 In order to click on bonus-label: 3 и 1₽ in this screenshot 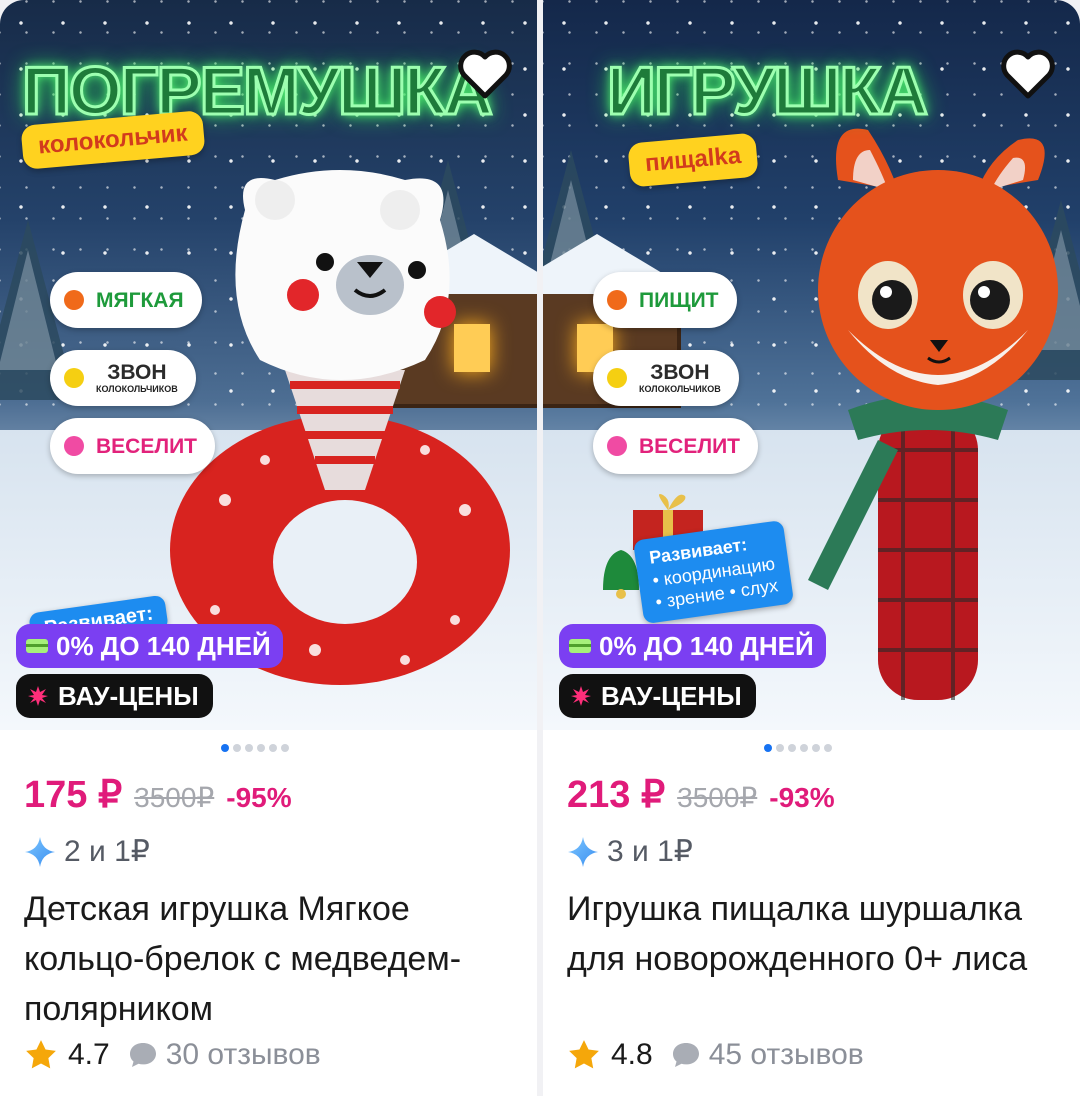, I will do `click(650, 851)`.